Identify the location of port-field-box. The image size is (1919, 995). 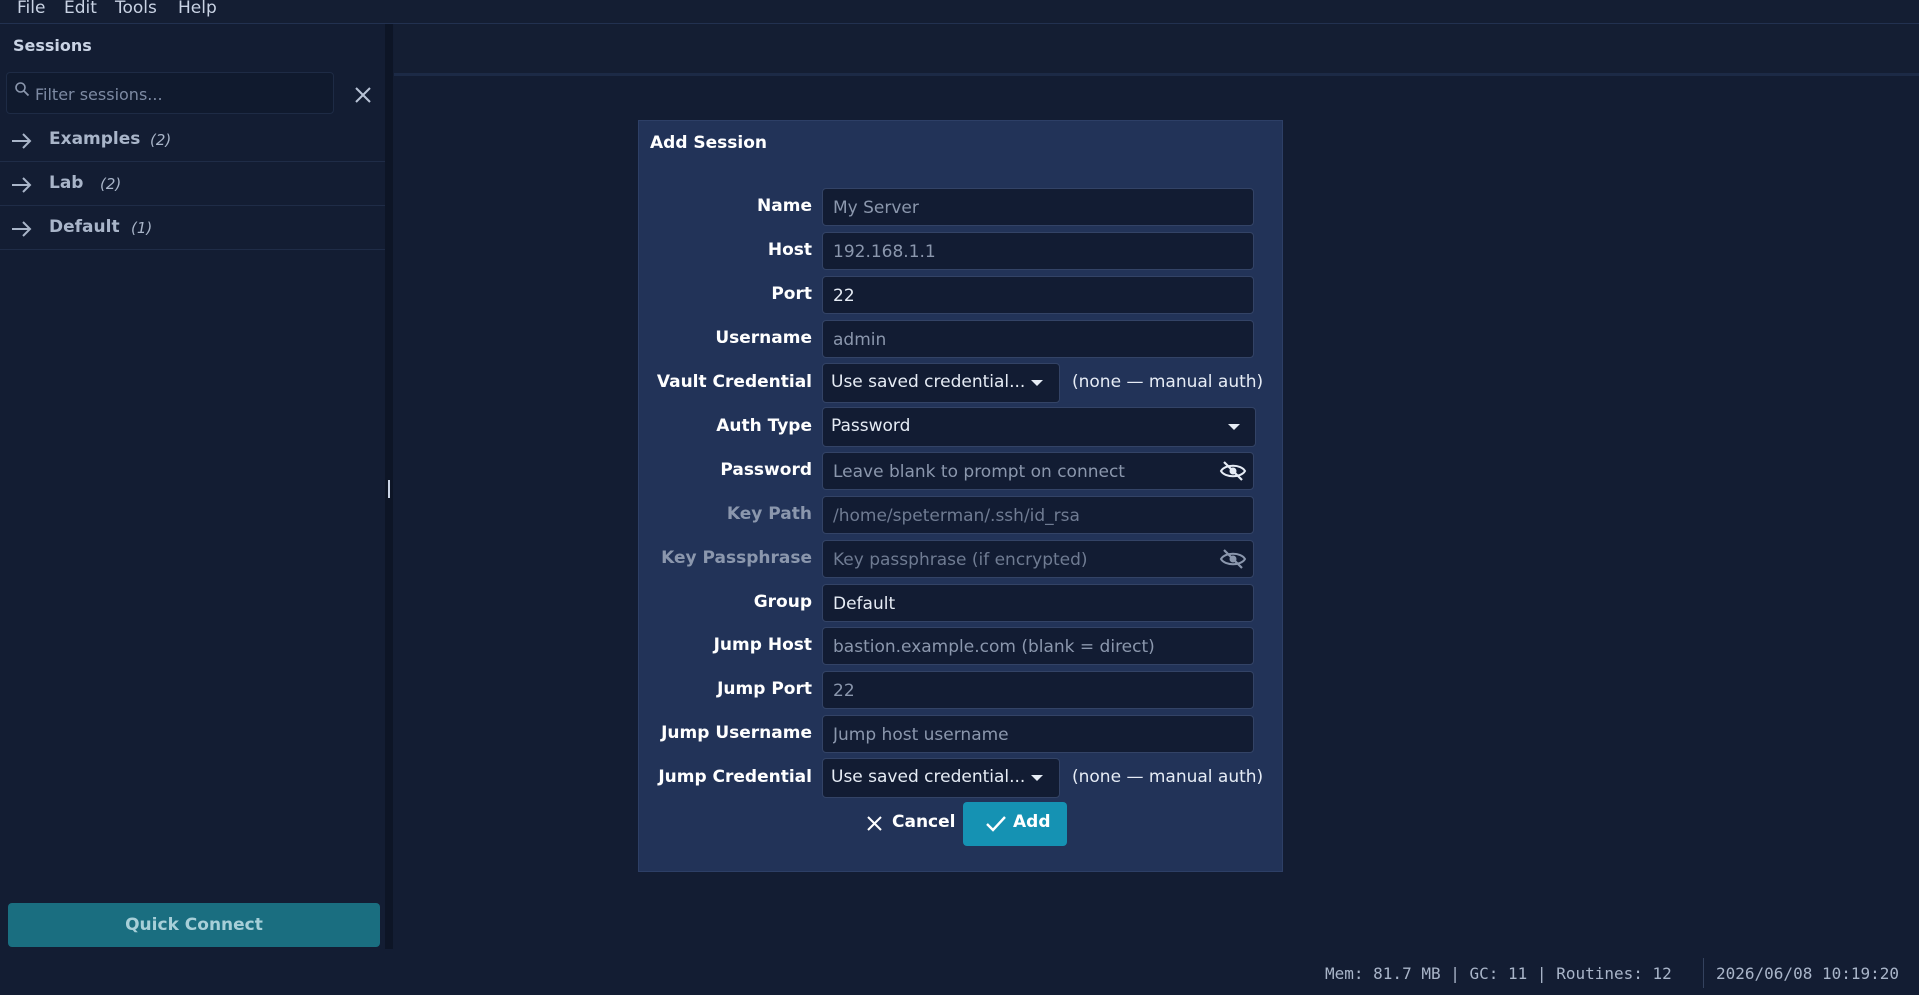
(1038, 295).